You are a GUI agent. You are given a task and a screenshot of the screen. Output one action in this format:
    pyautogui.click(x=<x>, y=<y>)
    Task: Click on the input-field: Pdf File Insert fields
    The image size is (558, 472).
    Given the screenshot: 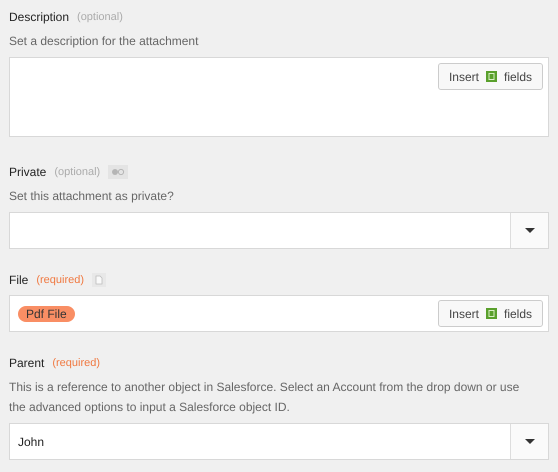 What is the action you would take?
    pyautogui.click(x=279, y=313)
    